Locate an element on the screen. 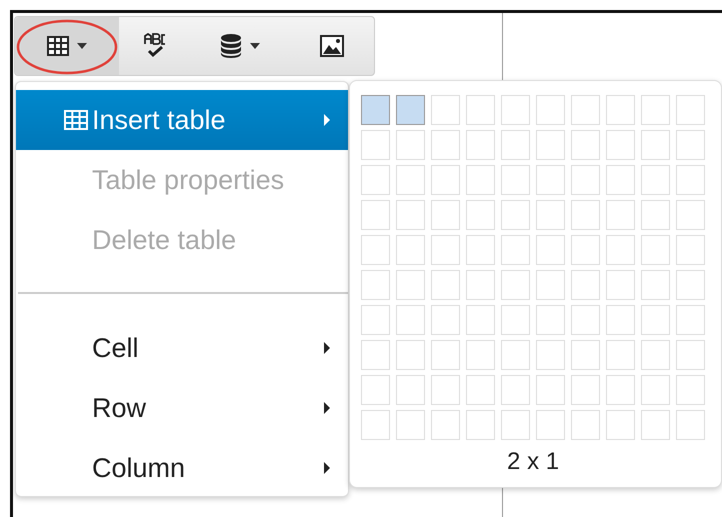 Image resolution: width=722 pixels, height=517 pixels. menu-item: Insert table is located at coordinates (182, 120).